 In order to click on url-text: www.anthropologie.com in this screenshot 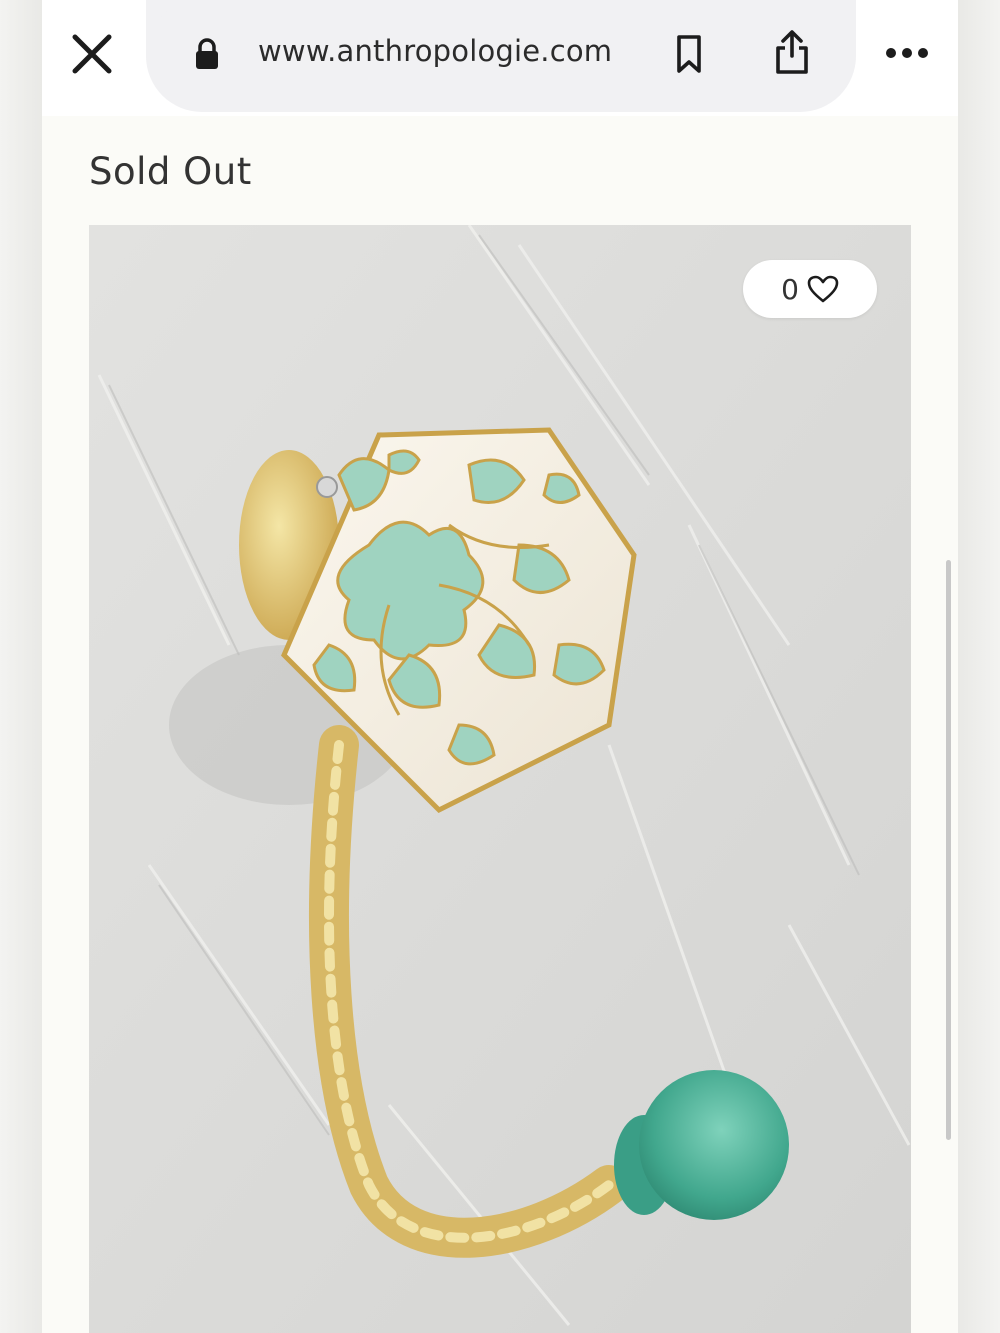, I will do `click(435, 51)`.